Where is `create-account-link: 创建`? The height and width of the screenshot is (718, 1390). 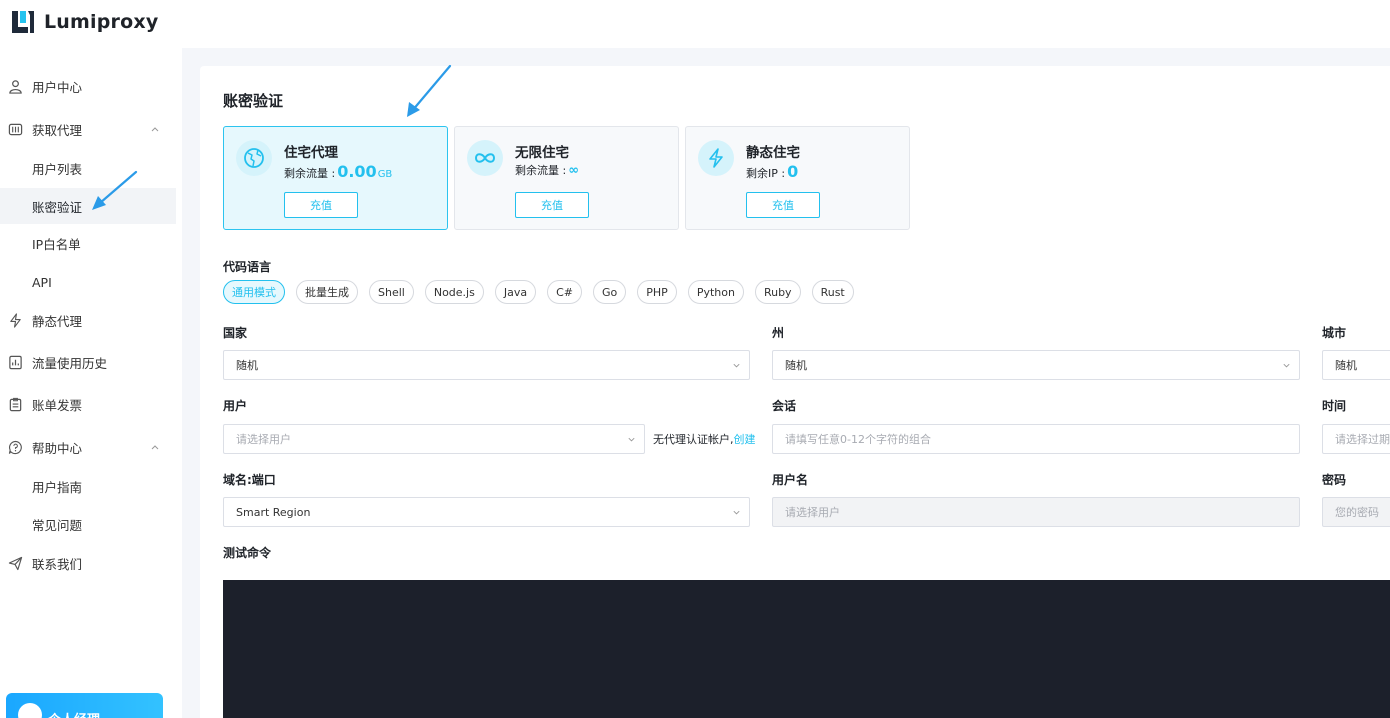 create-account-link: 创建 is located at coordinates (745, 439).